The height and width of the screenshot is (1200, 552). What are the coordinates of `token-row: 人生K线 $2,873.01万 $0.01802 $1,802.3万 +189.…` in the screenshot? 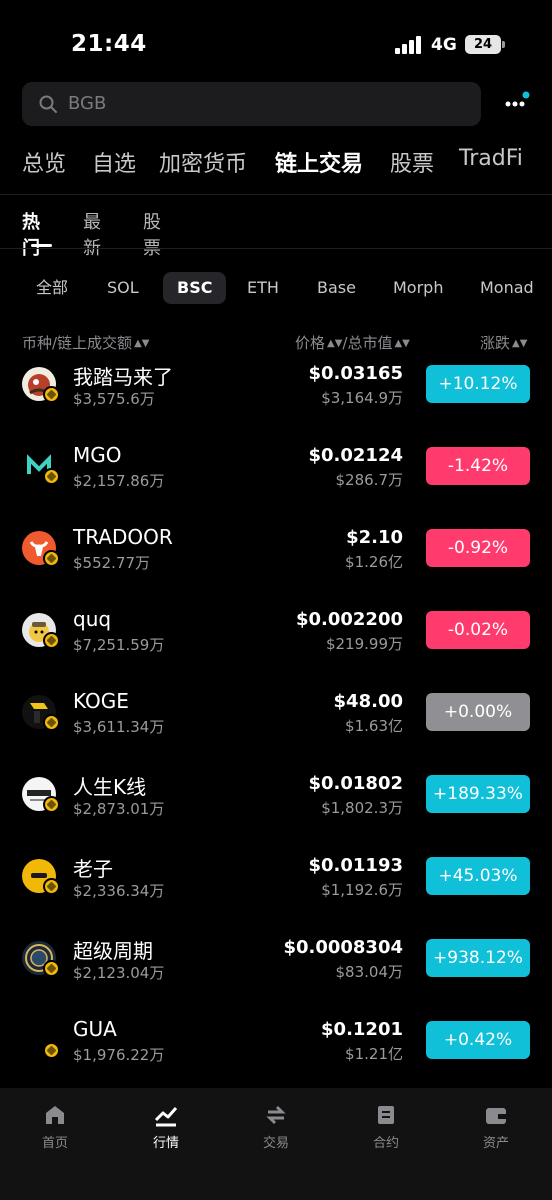 It's located at (276, 807).